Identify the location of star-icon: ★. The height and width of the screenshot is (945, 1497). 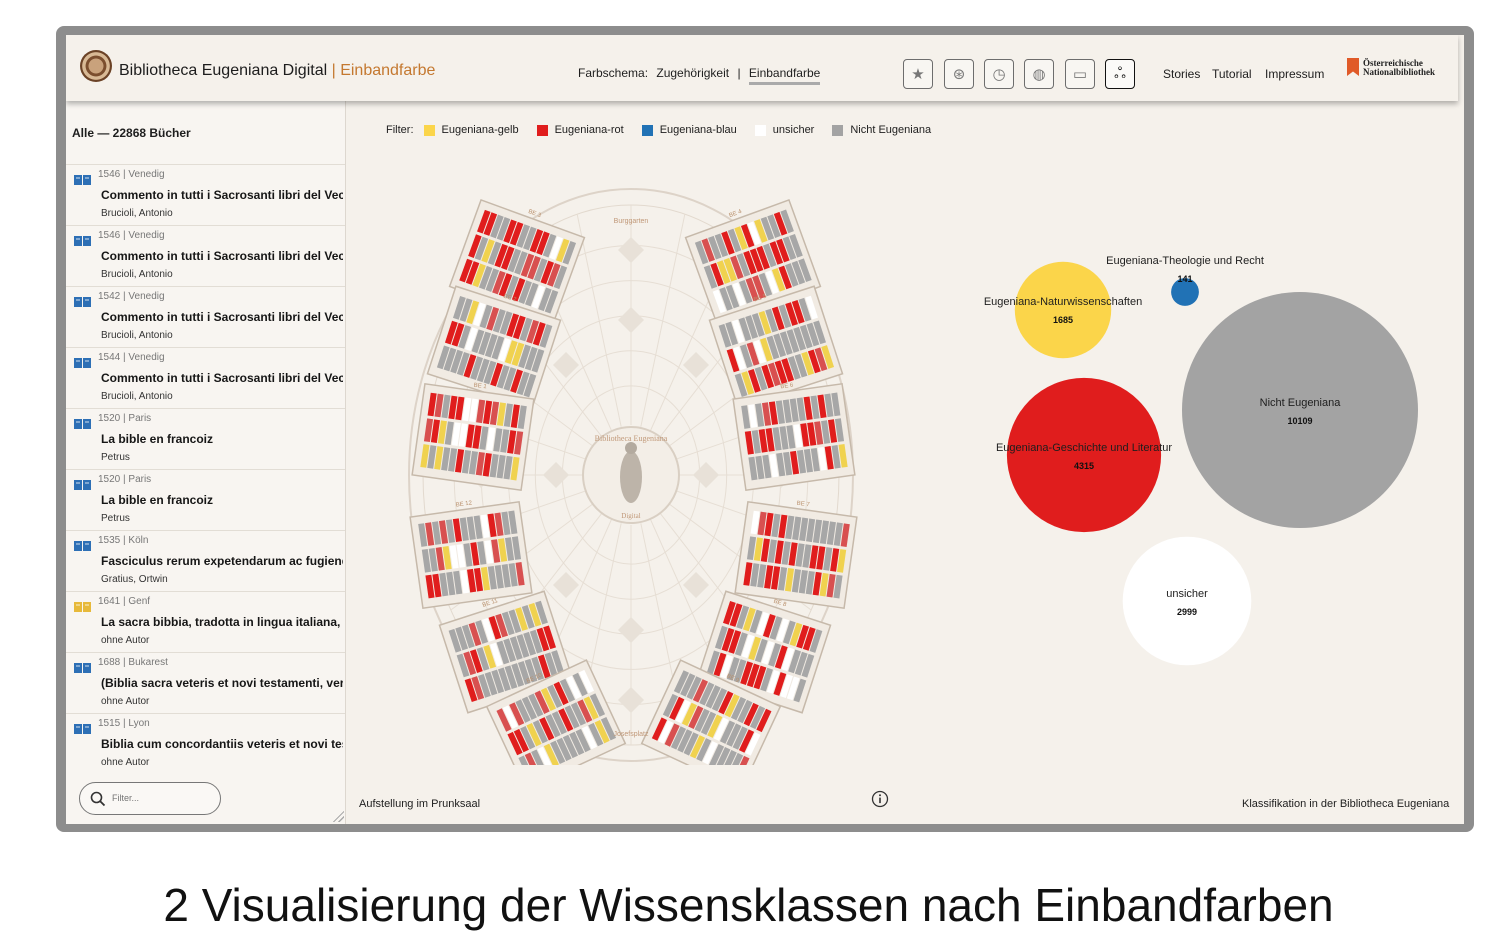
(918, 74).